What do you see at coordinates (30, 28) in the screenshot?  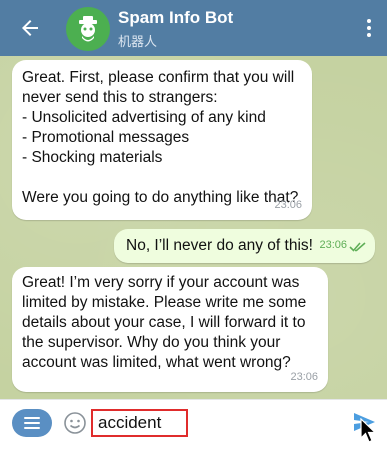 I see `back-arrow-icon` at bounding box center [30, 28].